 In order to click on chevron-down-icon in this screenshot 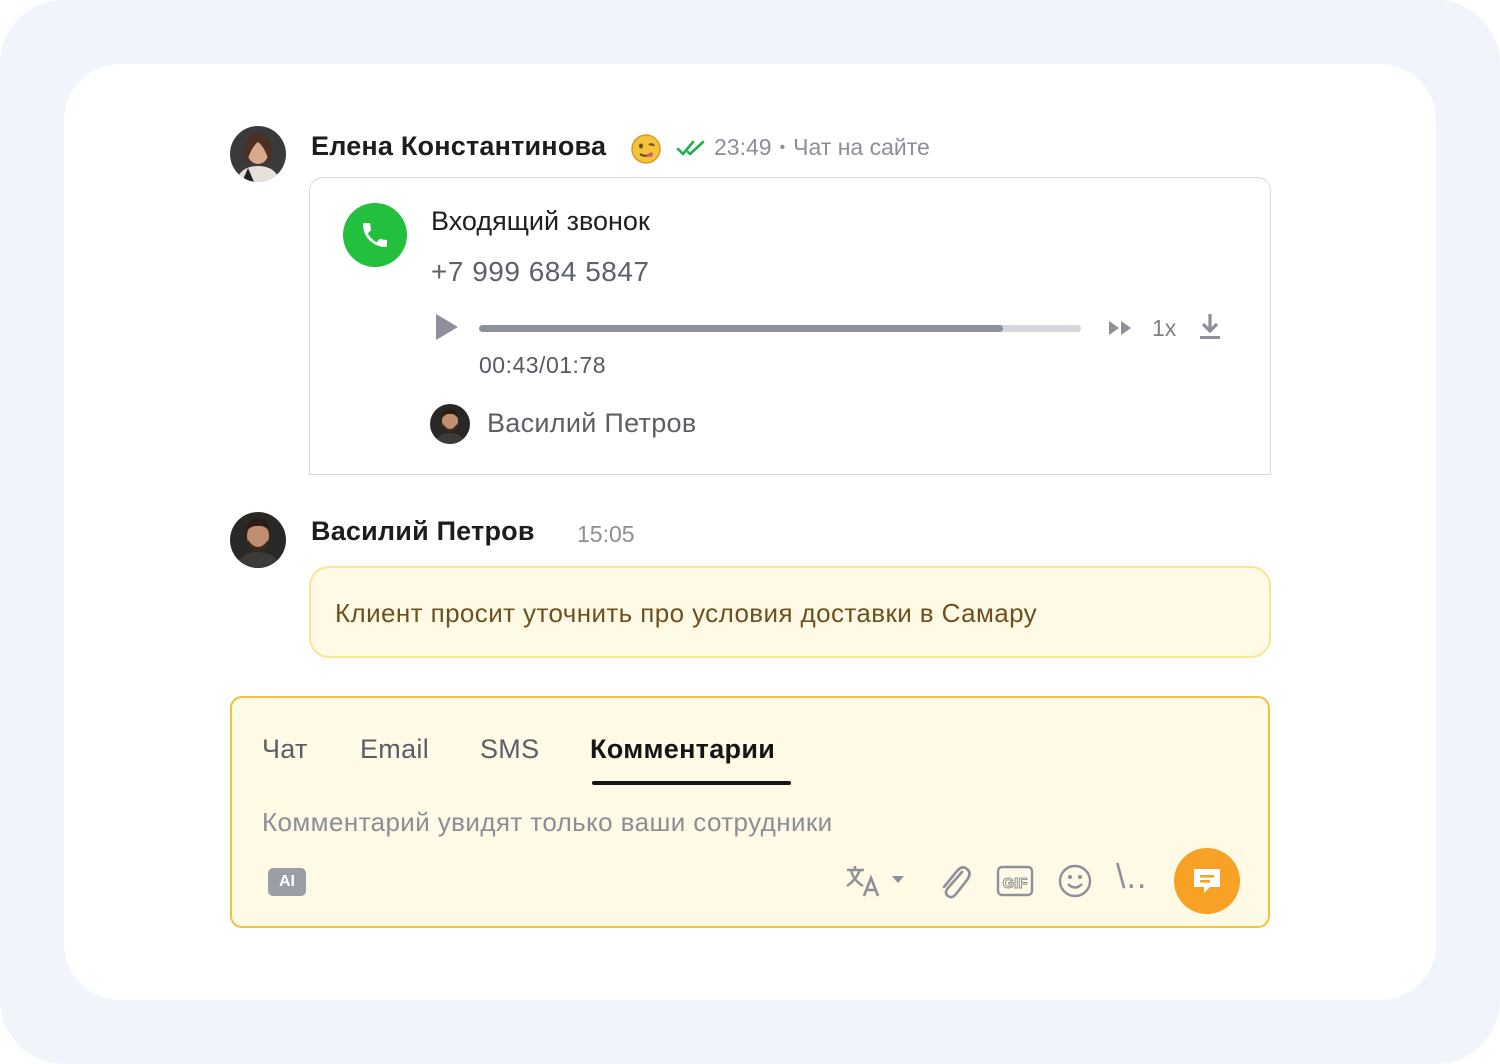, I will do `click(898, 879)`.